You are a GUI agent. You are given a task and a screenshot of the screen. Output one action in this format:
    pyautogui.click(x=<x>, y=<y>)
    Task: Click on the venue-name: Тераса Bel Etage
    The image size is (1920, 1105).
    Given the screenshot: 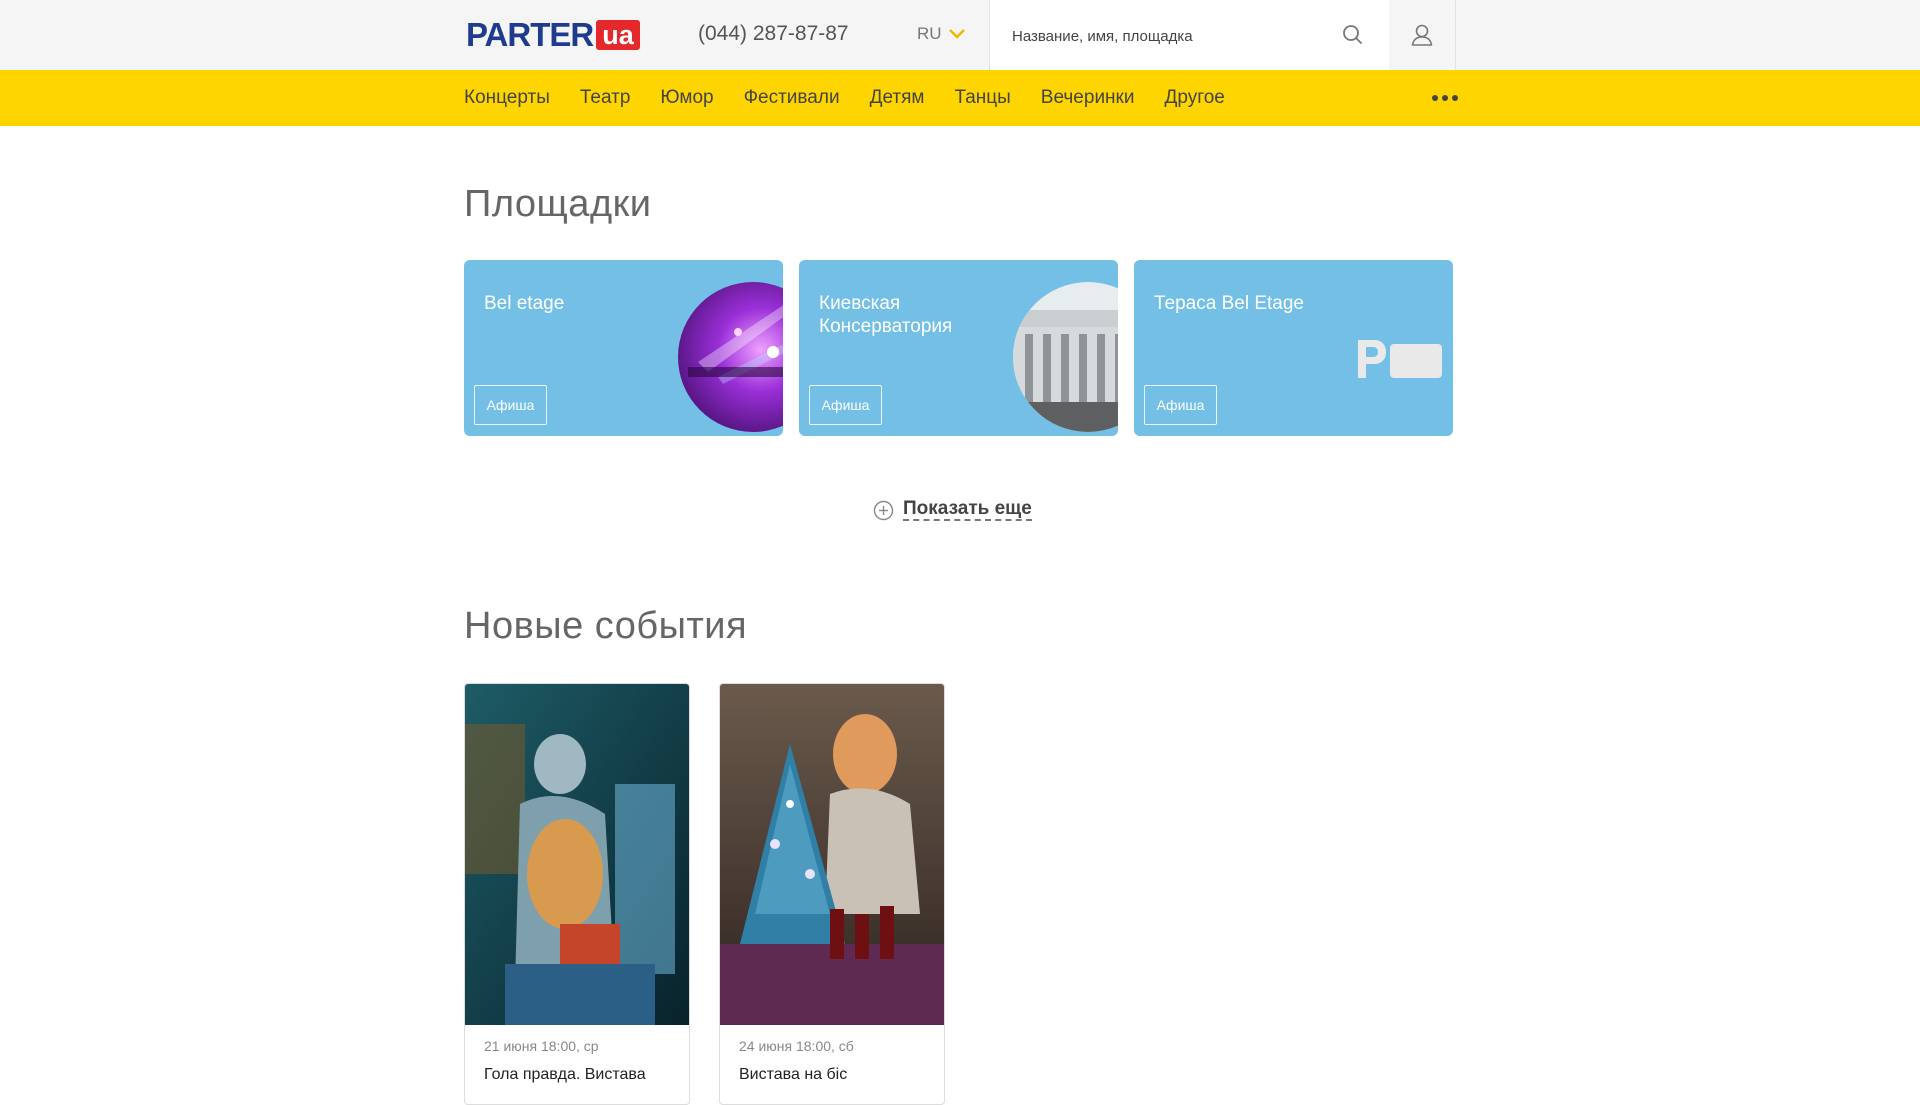 What is the action you would take?
    pyautogui.click(x=1229, y=303)
    